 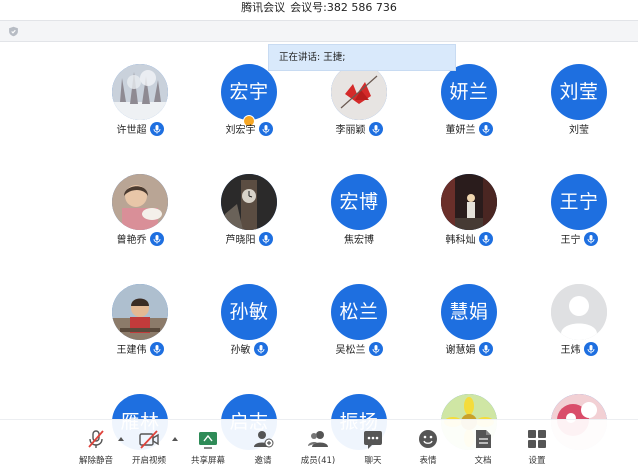 I want to click on unmute-button: 解除静音, so click(x=96, y=449).